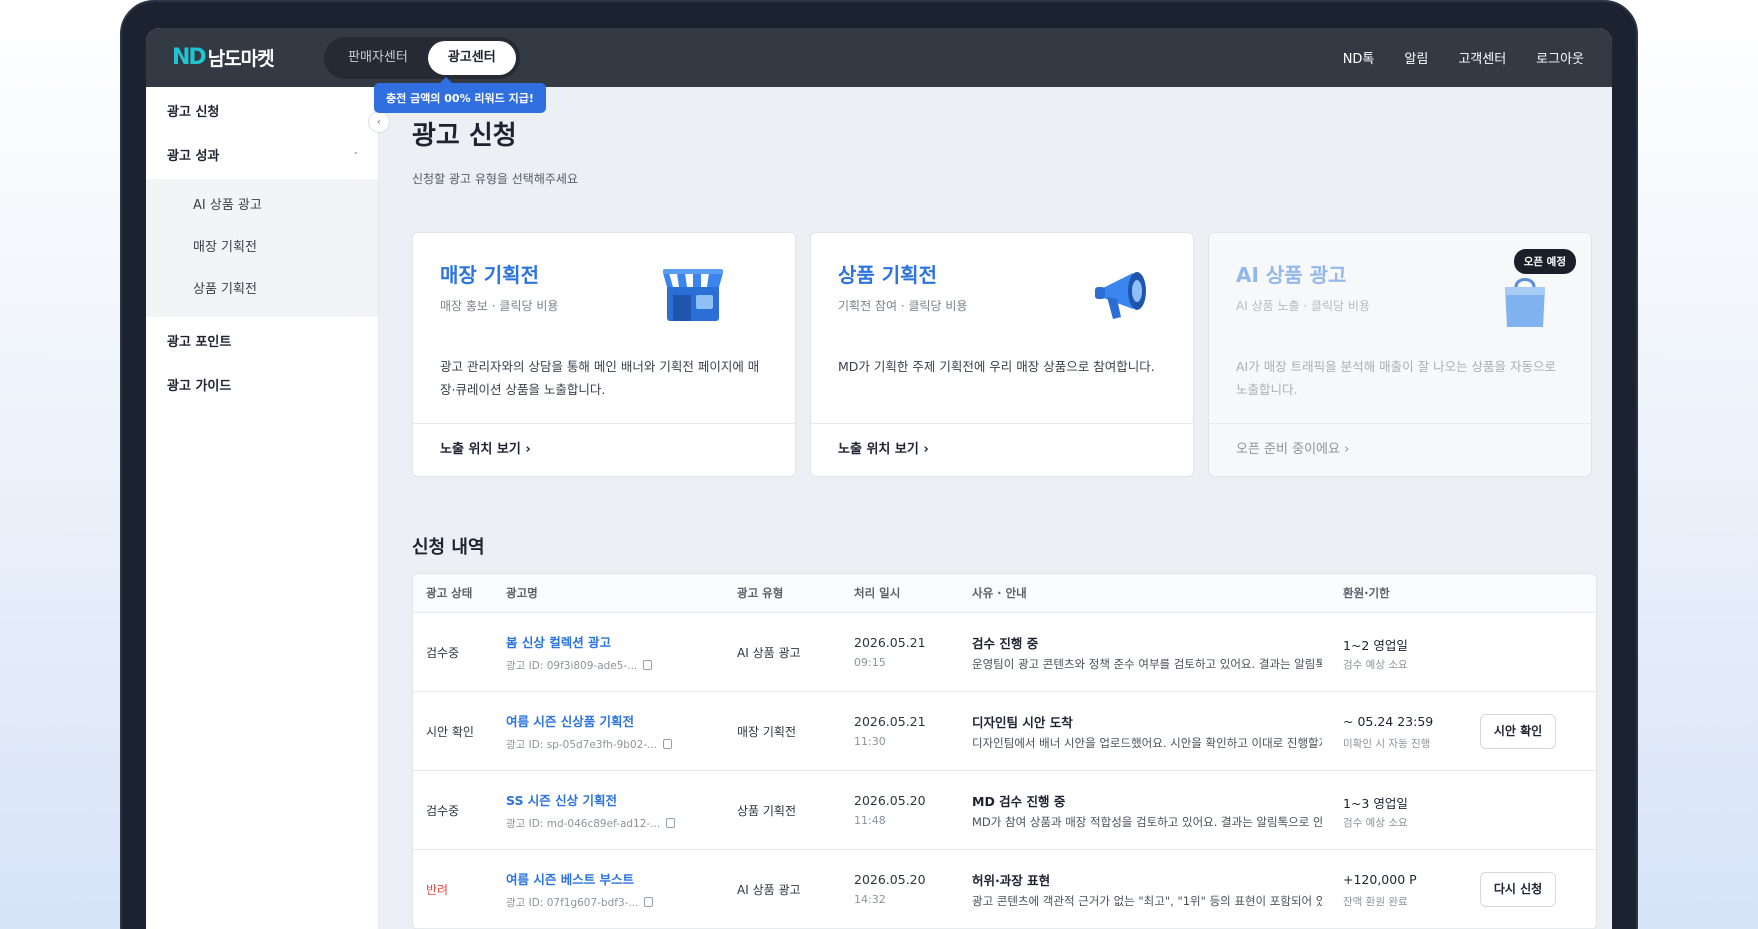 The image size is (1758, 929). What do you see at coordinates (1560, 57) in the screenshot?
I see `nav-logout: 로그아웃` at bounding box center [1560, 57].